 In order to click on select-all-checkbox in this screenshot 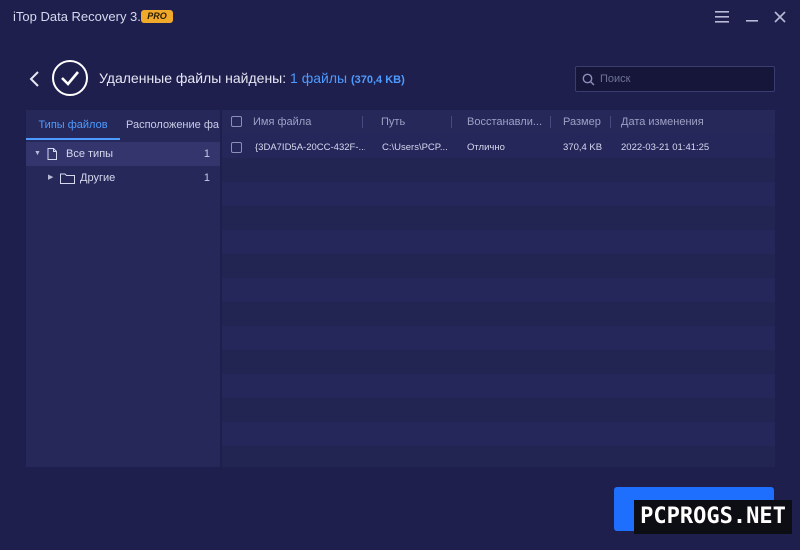, I will do `click(236, 121)`.